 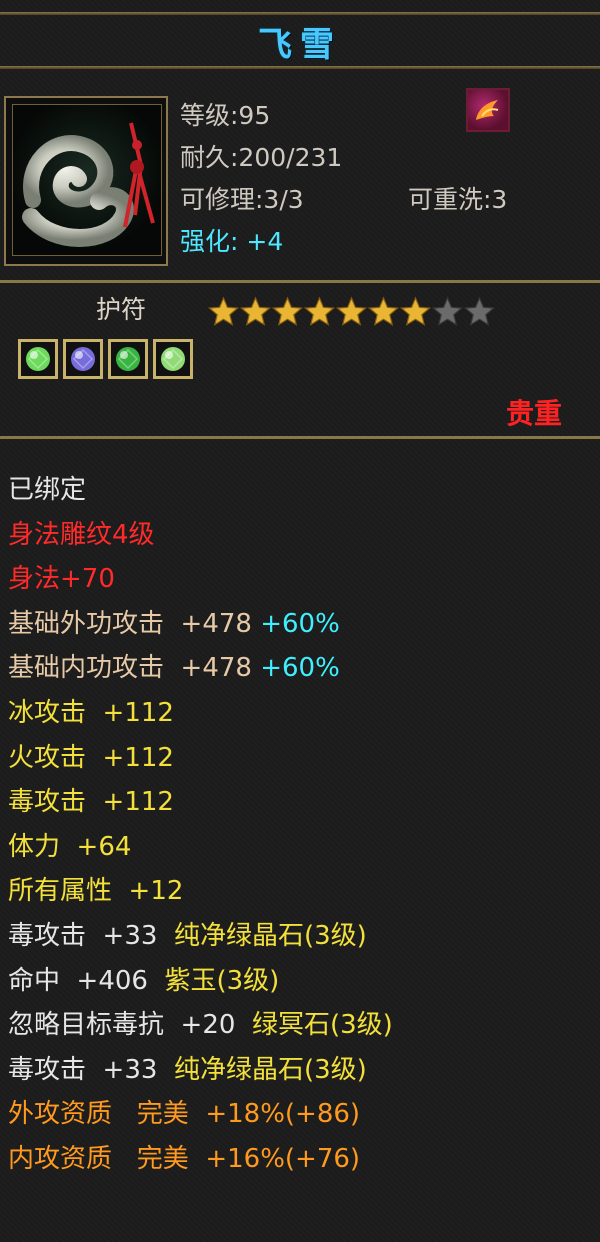 I want to click on item-durability: 耐久:200/231, so click(x=261, y=157).